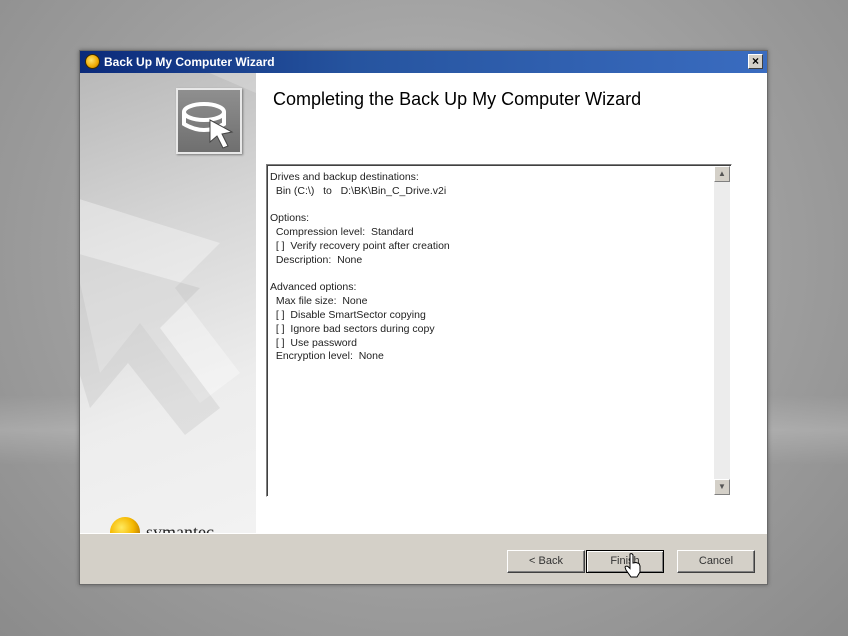 Image resolution: width=848 pixels, height=636 pixels. What do you see at coordinates (722, 487) in the screenshot?
I see `scroll-down-button: ▼` at bounding box center [722, 487].